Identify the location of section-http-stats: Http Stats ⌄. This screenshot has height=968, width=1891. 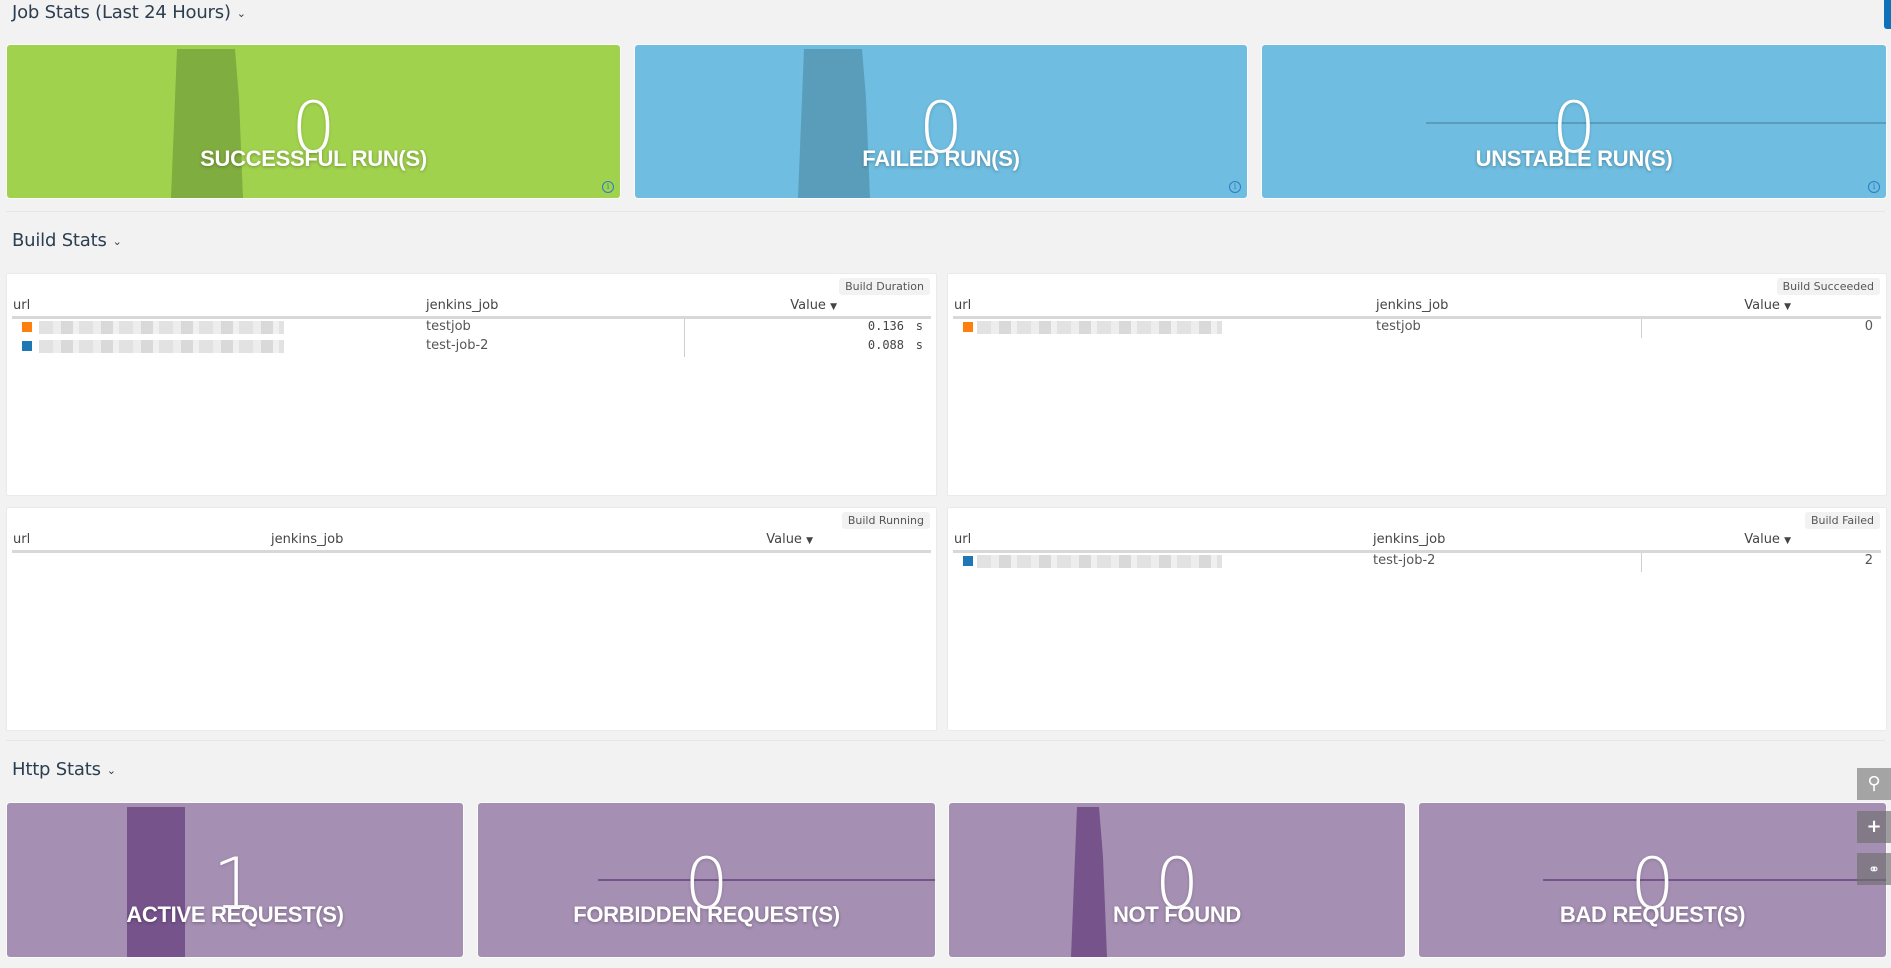
(64, 769).